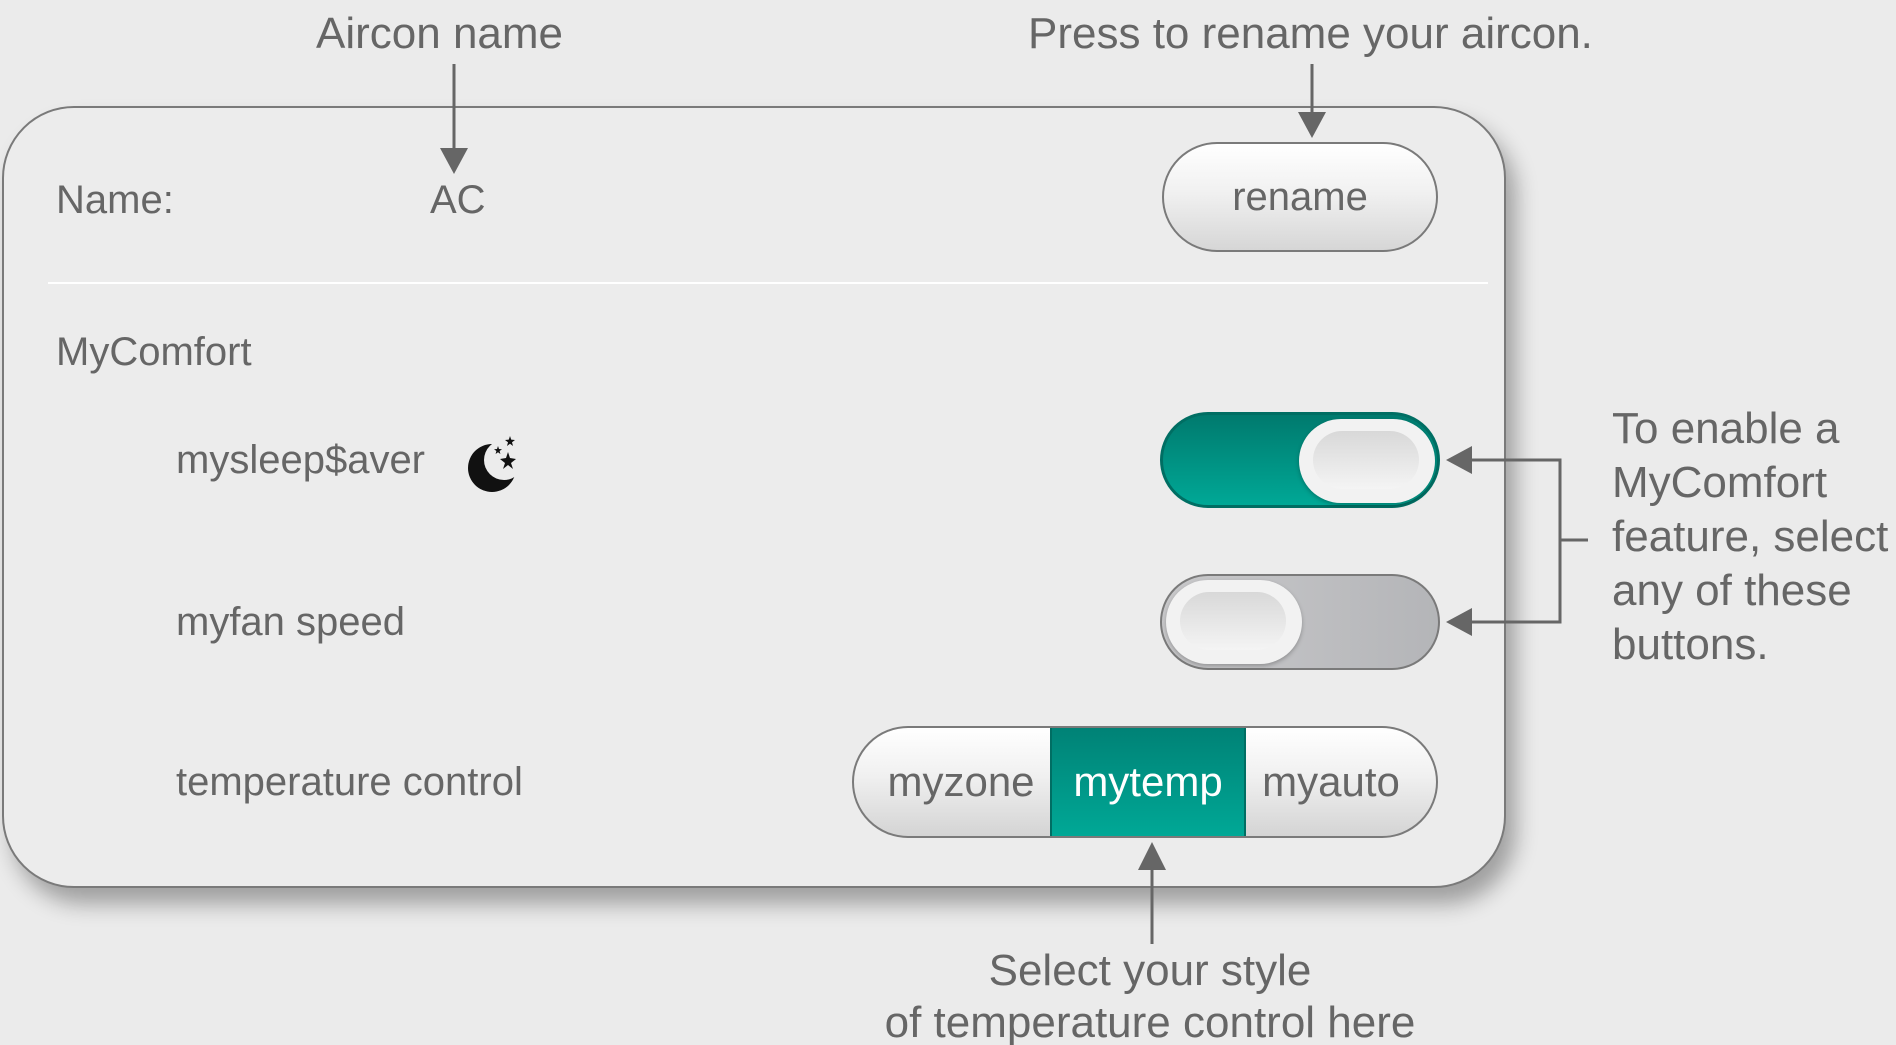 Image resolution: width=1896 pixels, height=1045 pixels. What do you see at coordinates (1750, 536) in the screenshot?
I see `annotation-line: feature, select` at bounding box center [1750, 536].